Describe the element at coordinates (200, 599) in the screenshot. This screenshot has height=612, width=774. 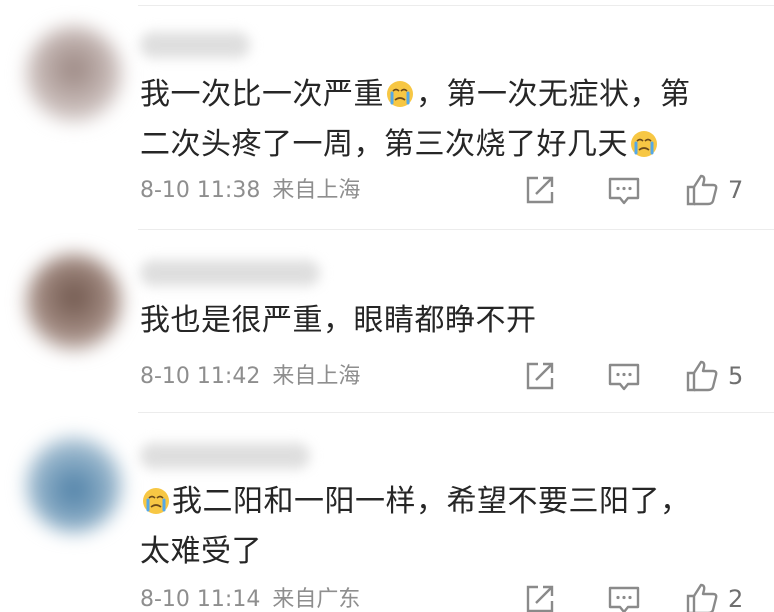
I see `comment-timestamp: 8-10 11:14` at that location.